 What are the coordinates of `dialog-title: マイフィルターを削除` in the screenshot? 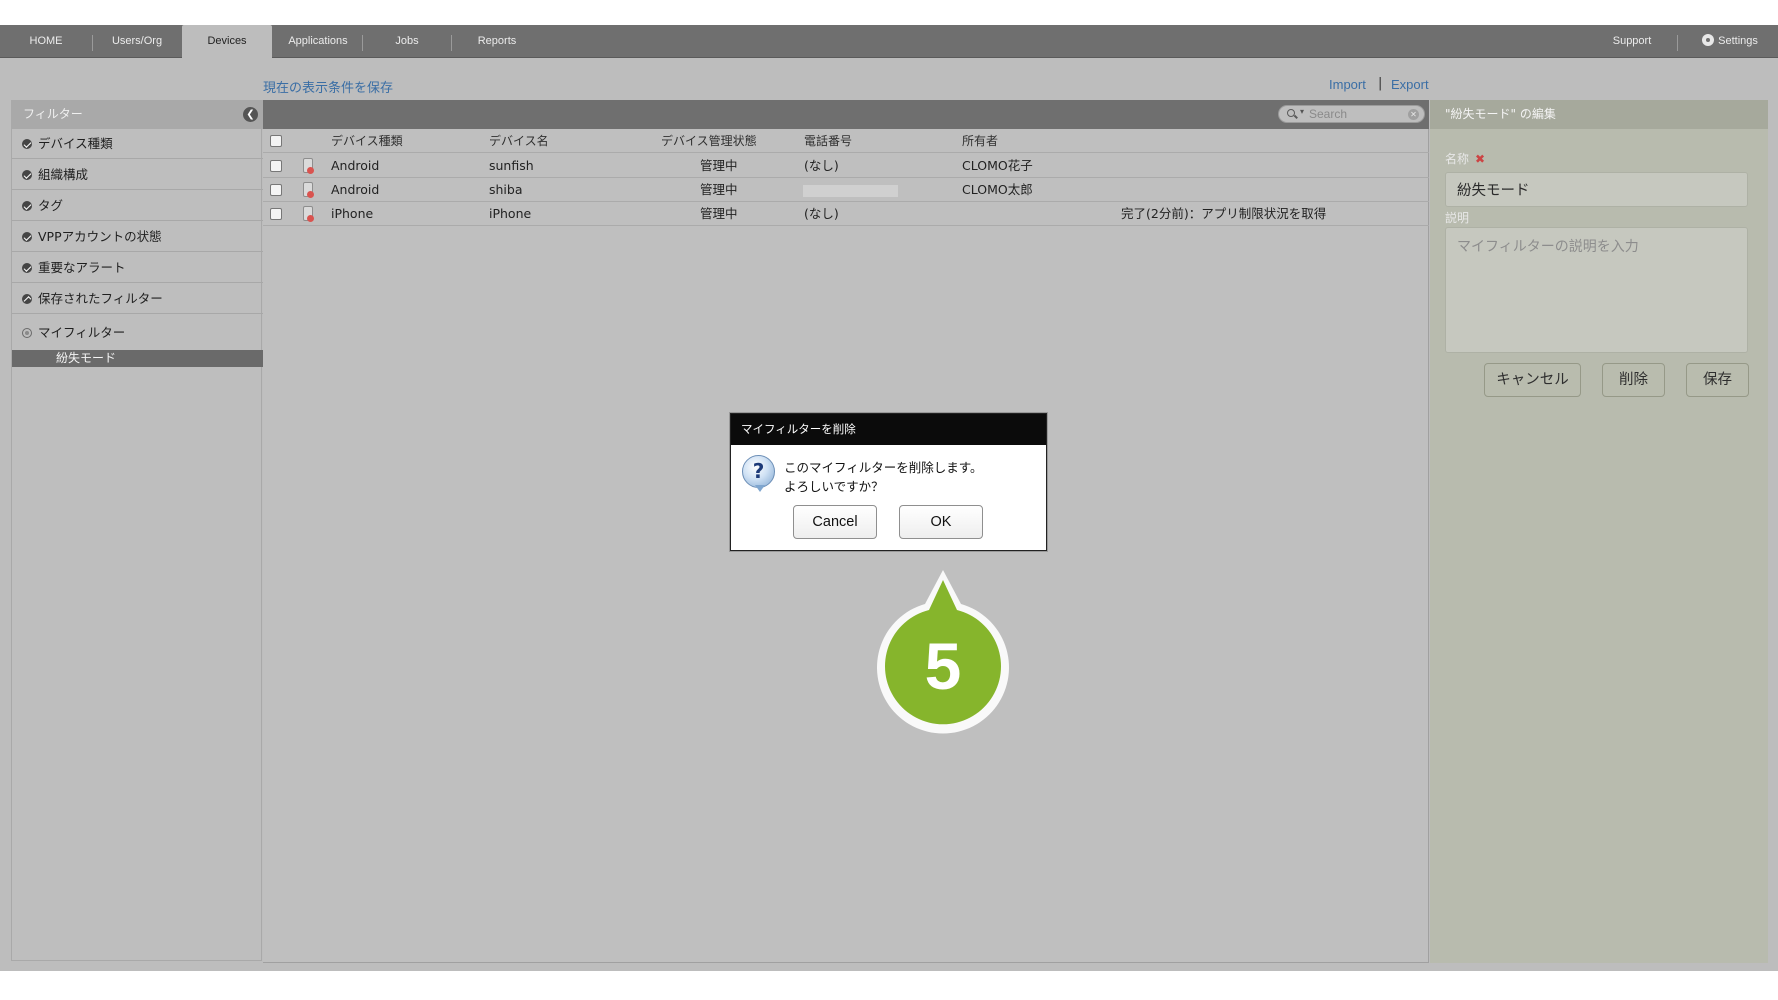 It's located at (888, 429).